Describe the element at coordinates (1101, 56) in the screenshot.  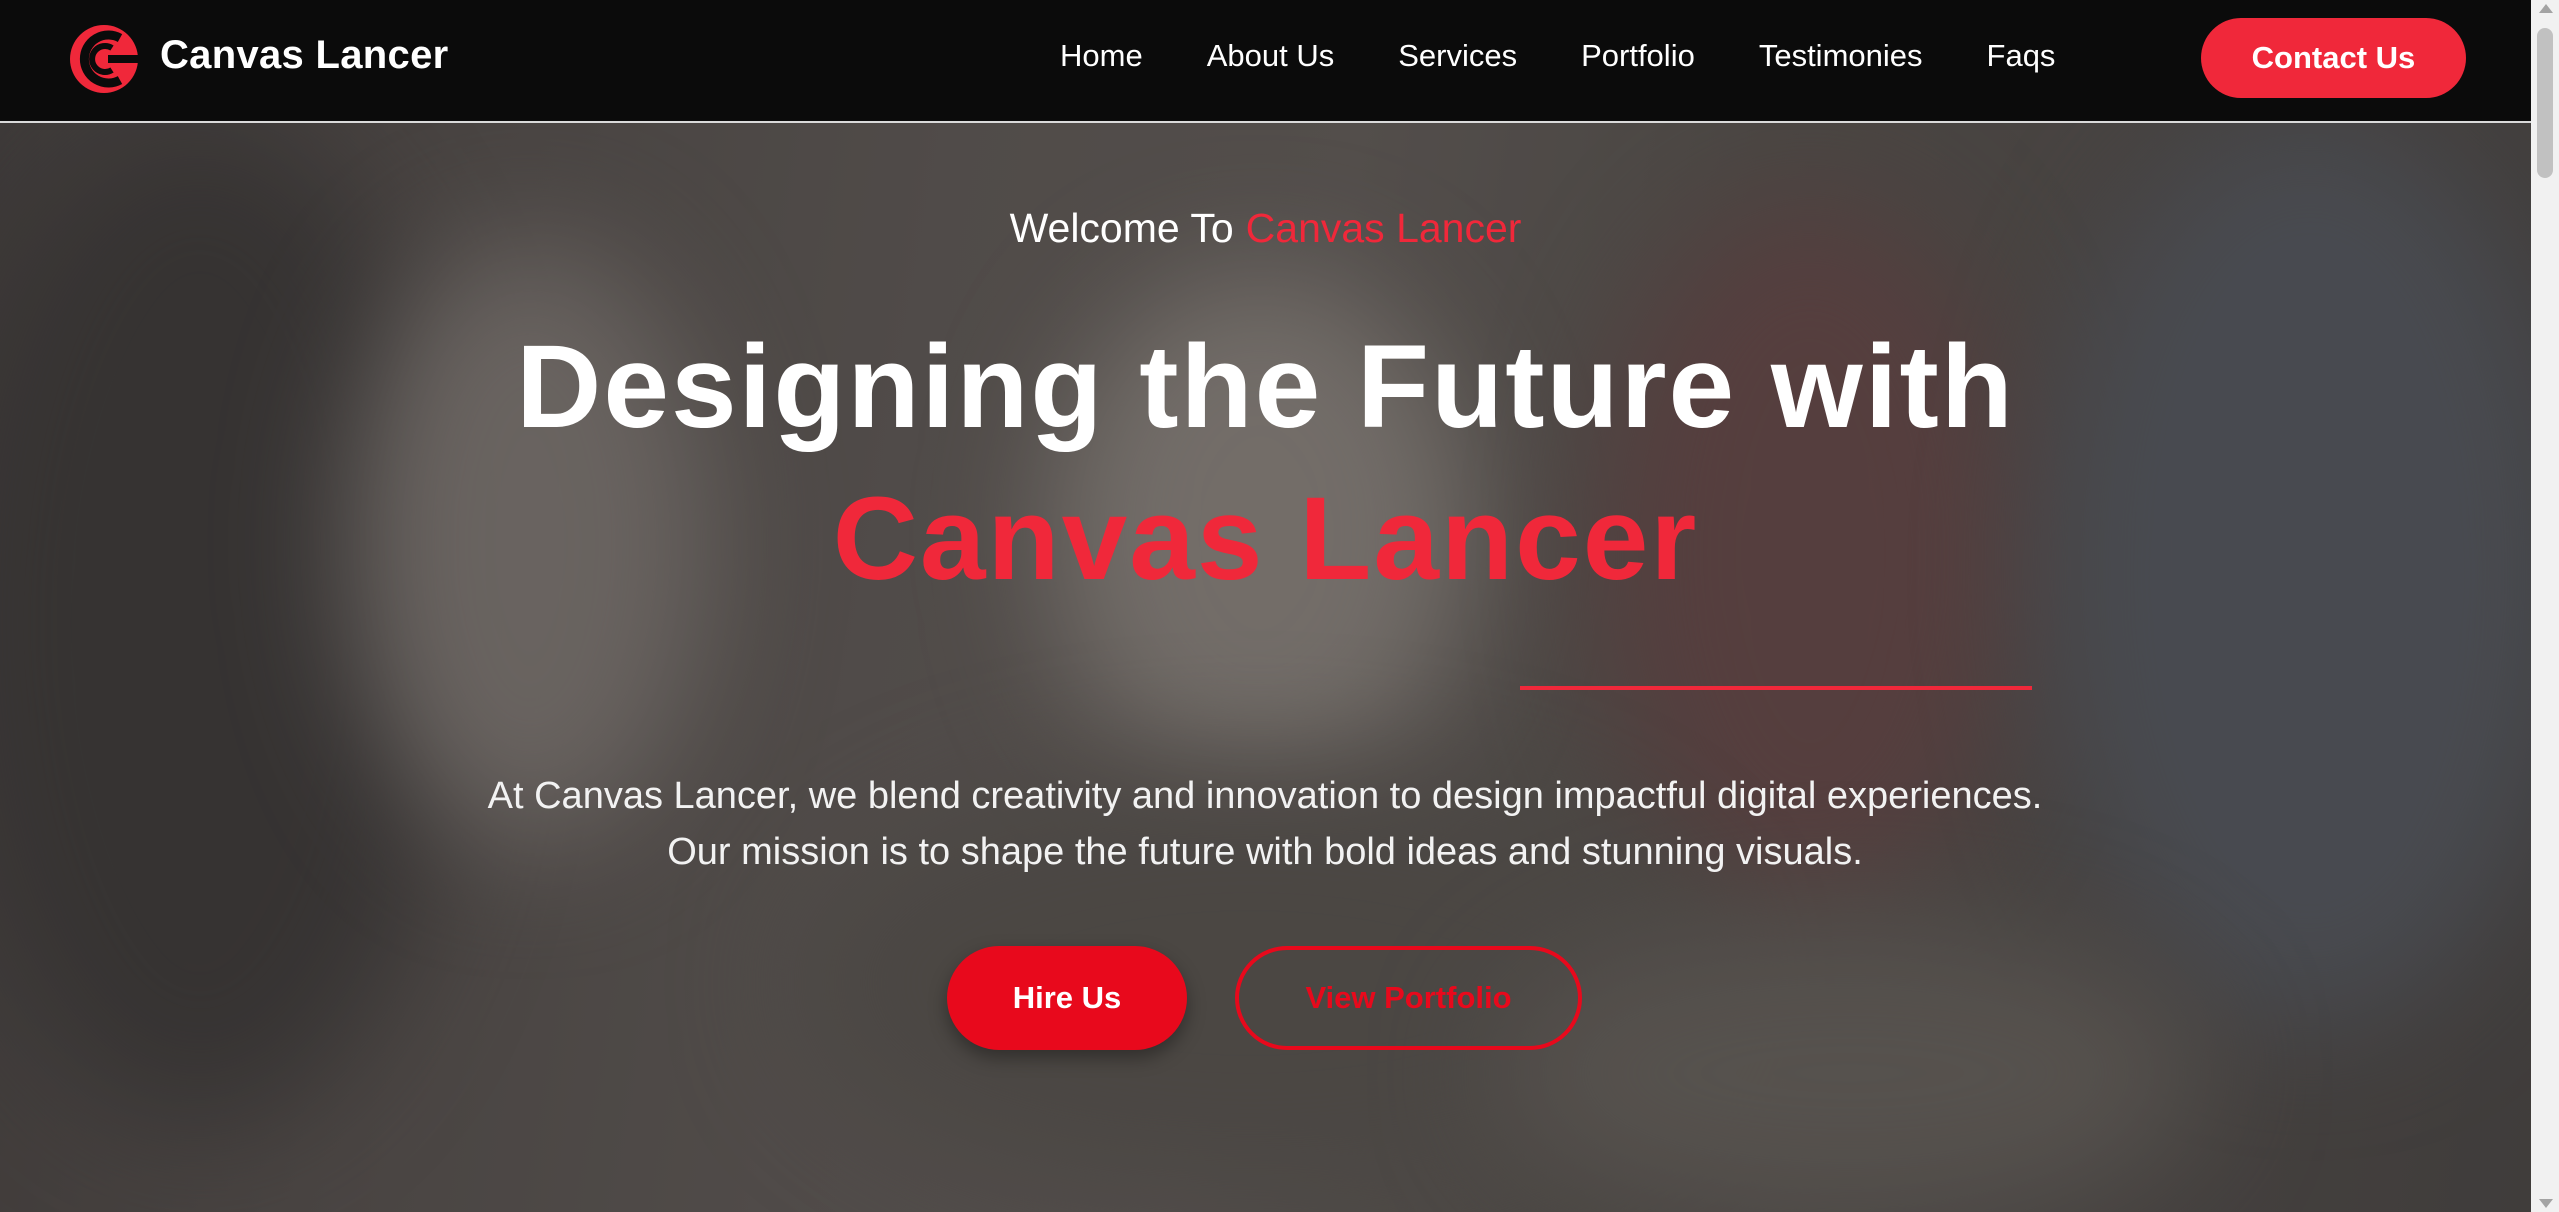
I see `nav-link-home: Home` at that location.